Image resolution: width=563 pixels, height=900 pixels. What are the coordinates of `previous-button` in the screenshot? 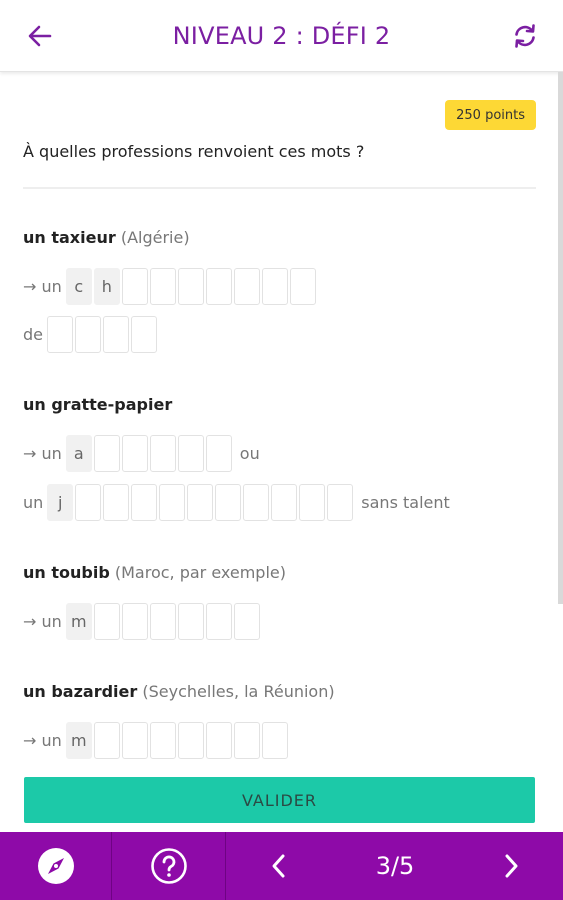 It's located at (278, 866).